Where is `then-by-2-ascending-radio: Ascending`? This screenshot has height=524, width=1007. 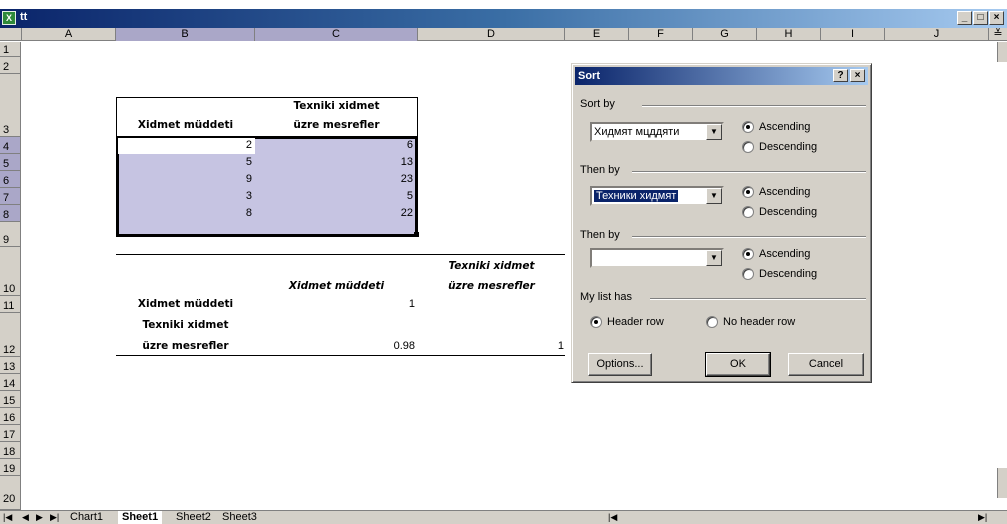
then-by-2-ascending-radio: Ascending is located at coordinates (776, 254).